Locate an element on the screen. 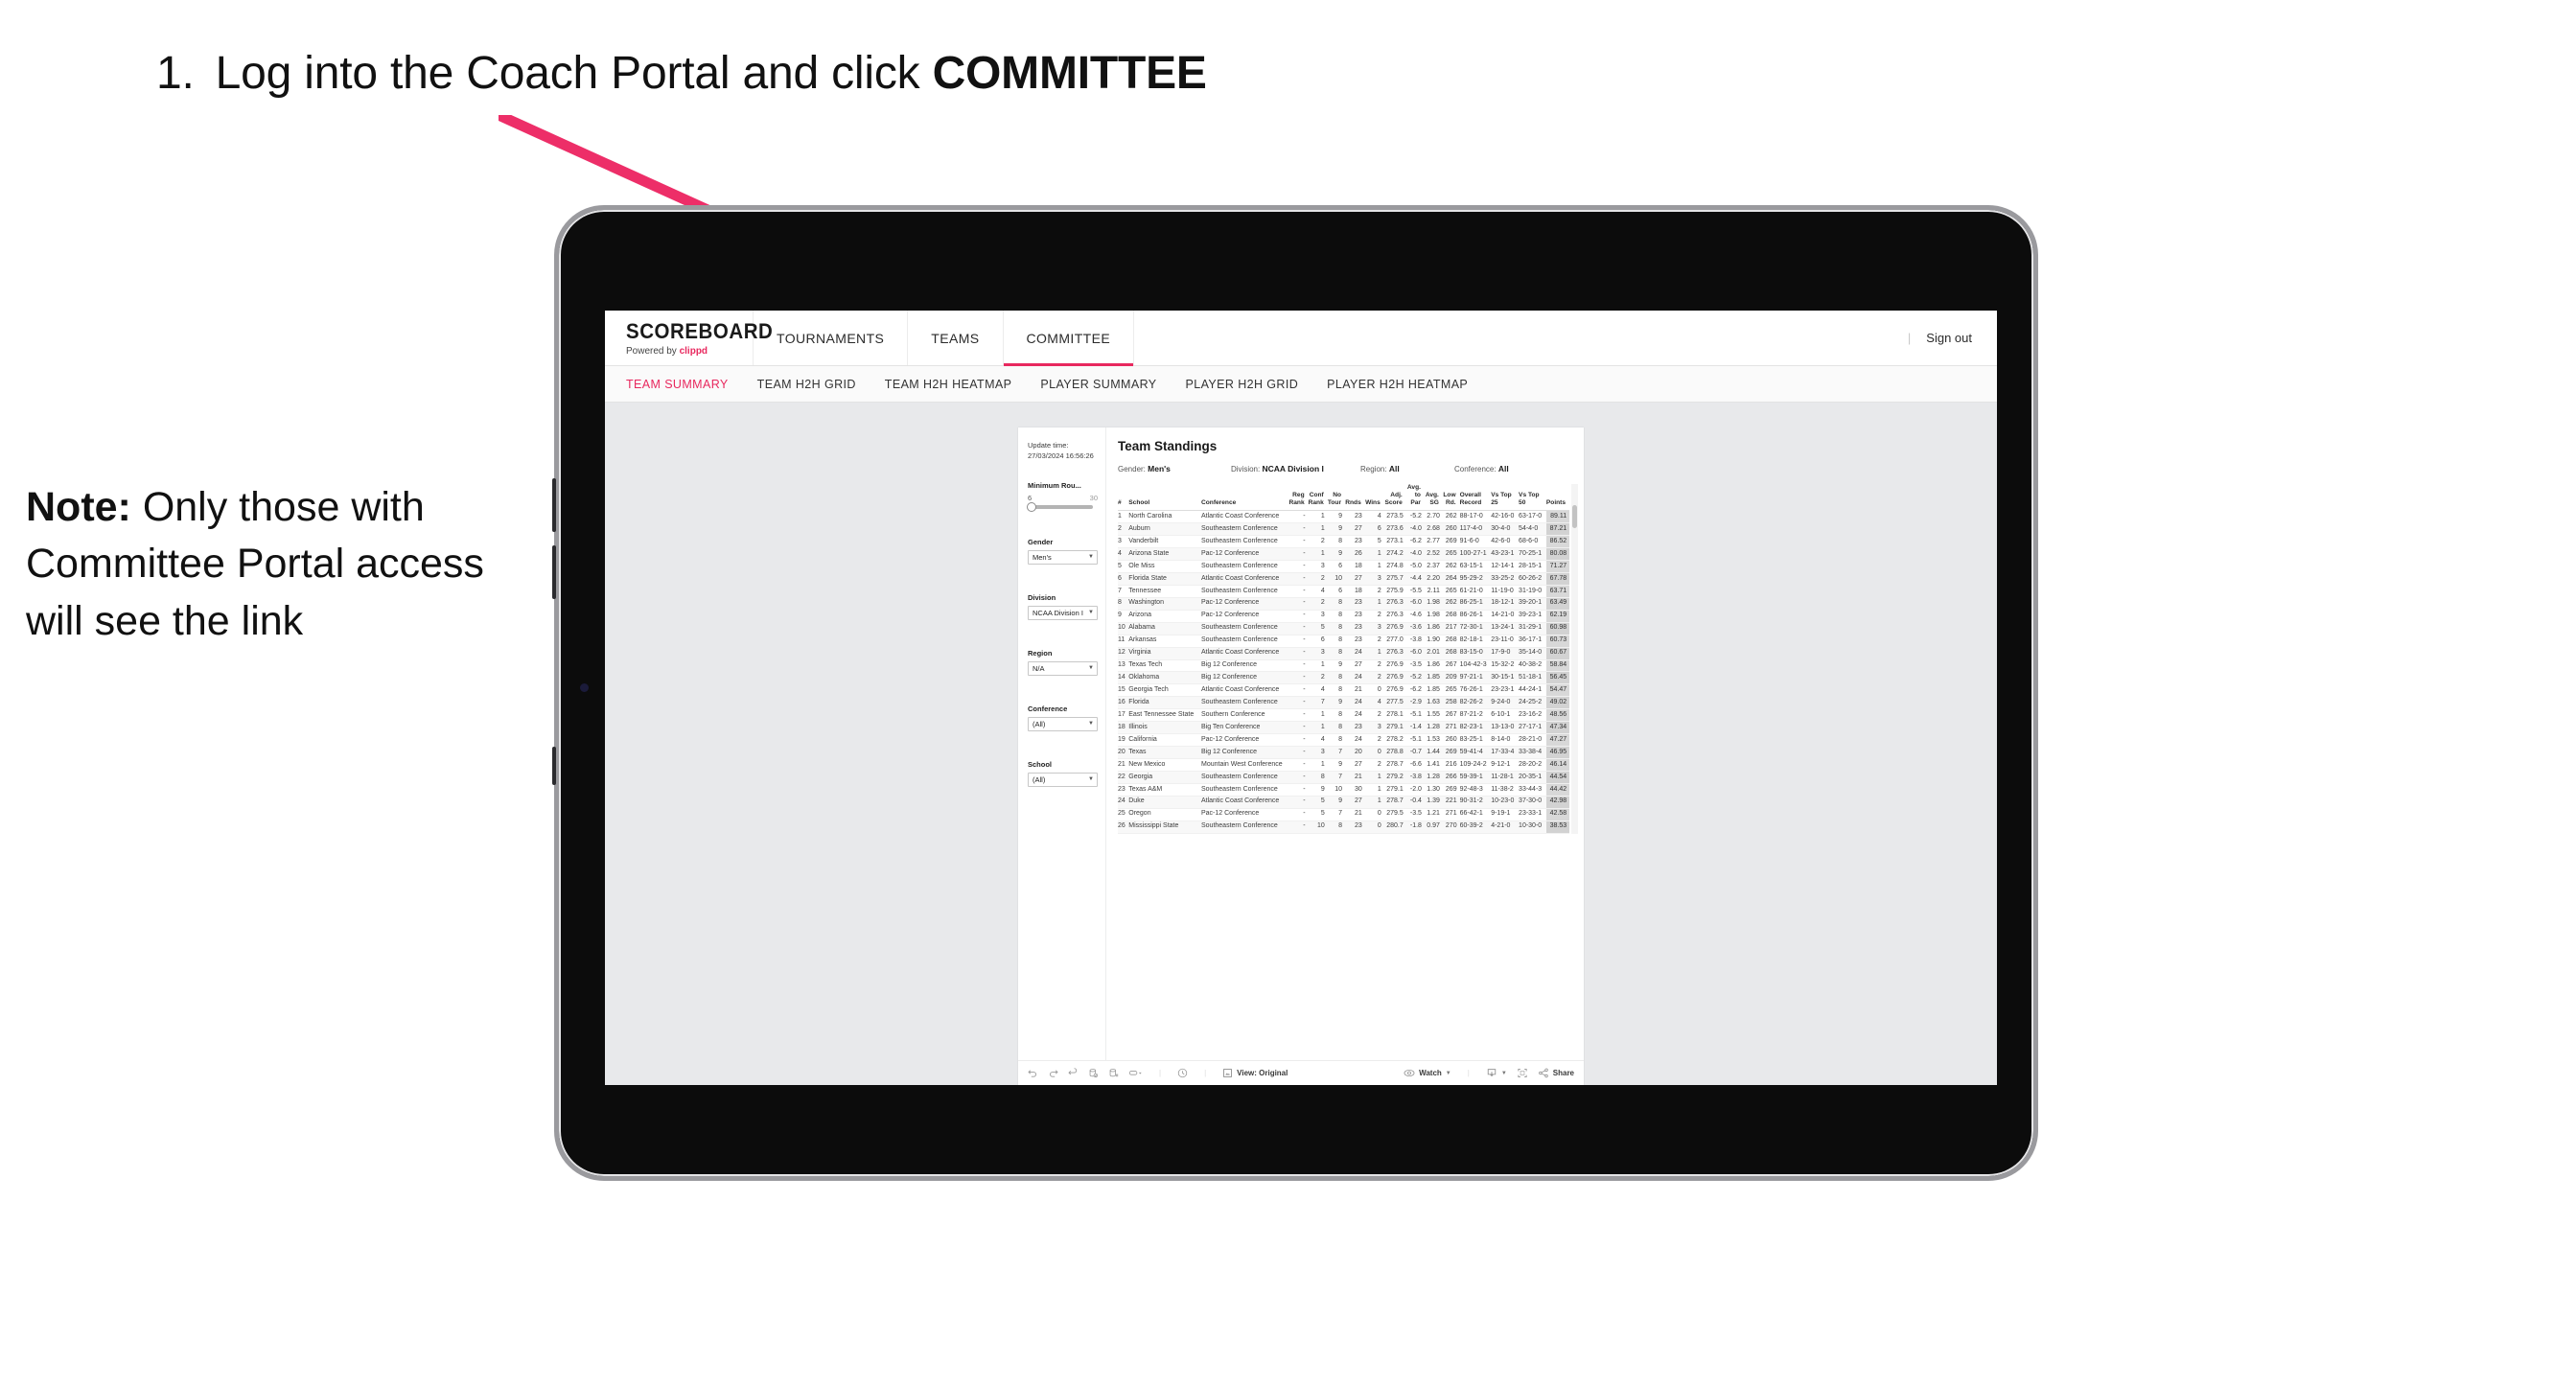 This screenshot has width=2576, height=1386. brand-logo: SCOREBOARD Powered by clippd is located at coordinates (689, 338).